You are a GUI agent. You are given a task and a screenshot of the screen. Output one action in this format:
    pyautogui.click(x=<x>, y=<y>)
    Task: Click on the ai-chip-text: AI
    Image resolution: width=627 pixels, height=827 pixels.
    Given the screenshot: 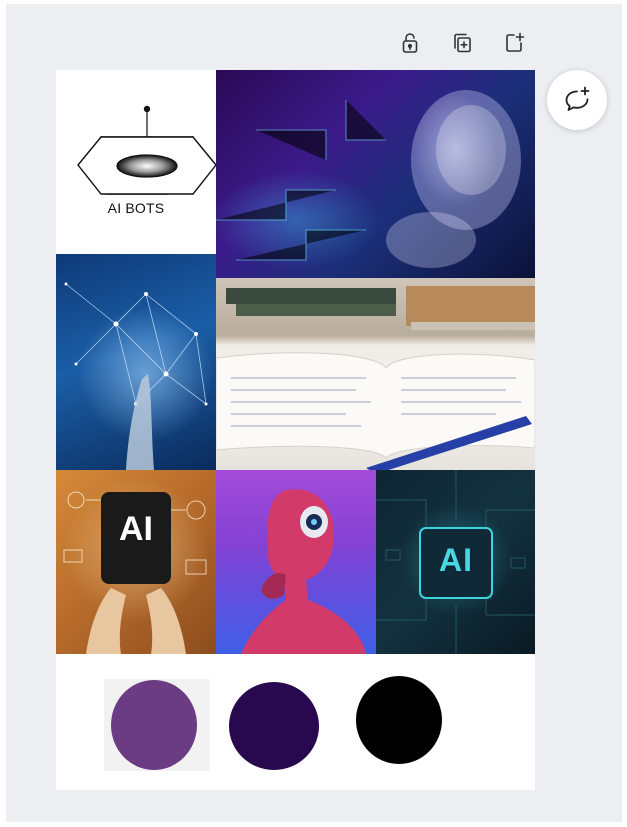 What is the action you would take?
    pyautogui.click(x=456, y=560)
    